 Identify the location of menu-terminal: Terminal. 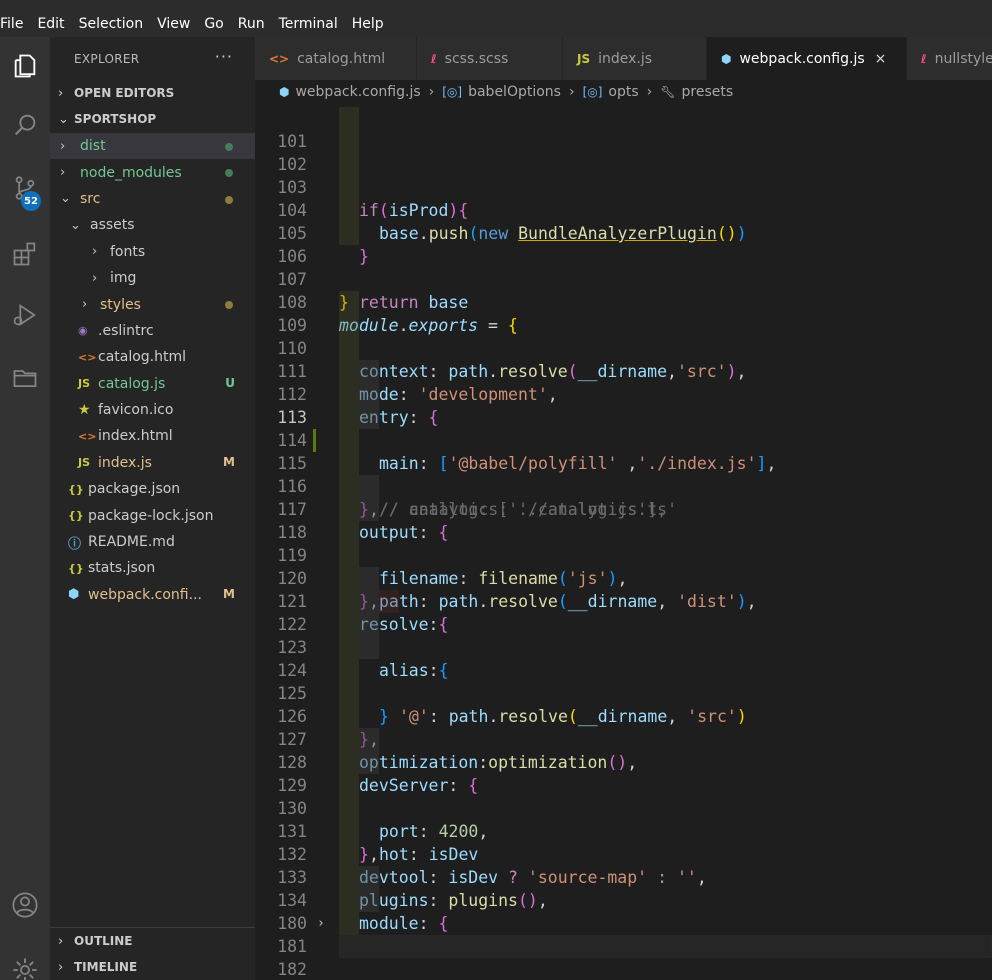
(308, 24).